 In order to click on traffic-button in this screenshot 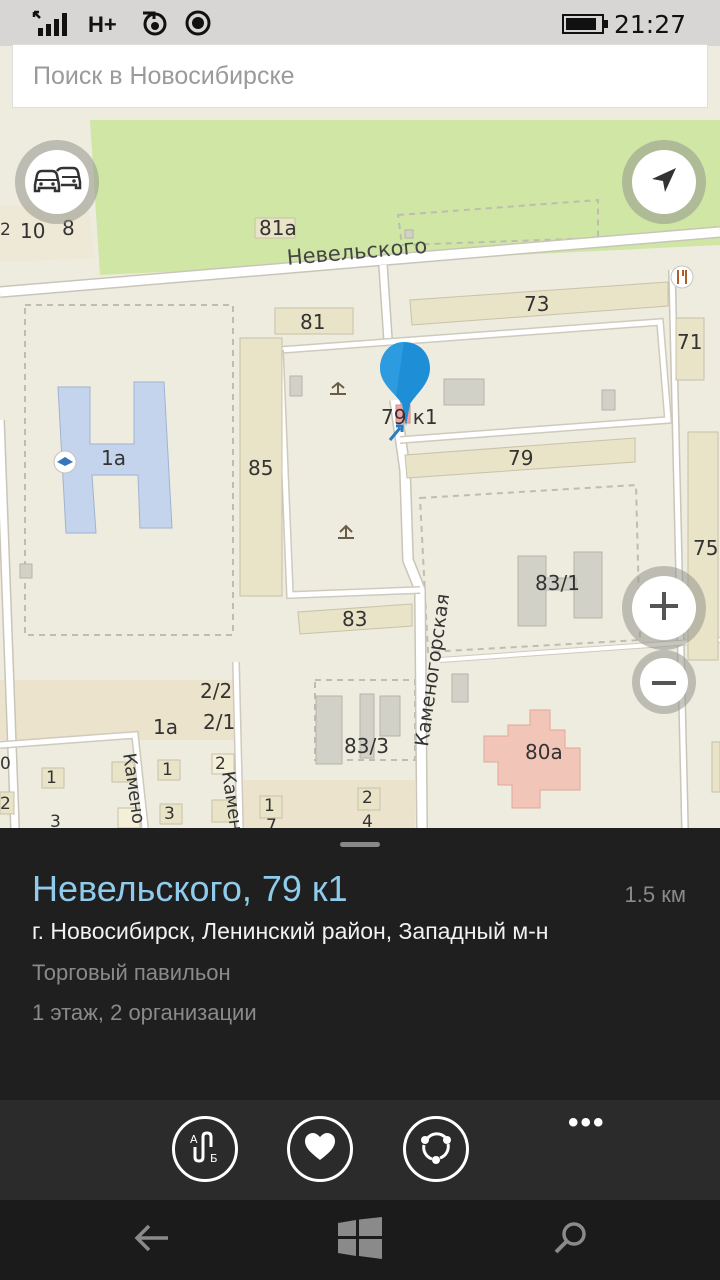, I will do `click(57, 182)`.